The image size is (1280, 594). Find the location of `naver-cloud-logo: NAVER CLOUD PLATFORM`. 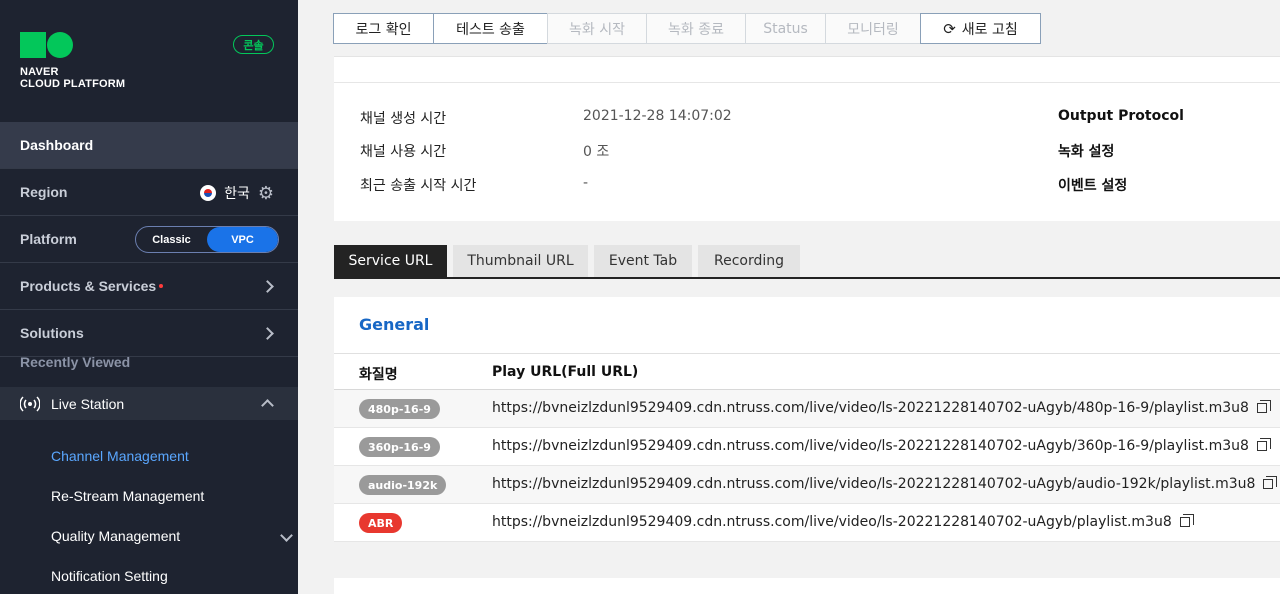

naver-cloud-logo: NAVER CLOUD PLATFORM is located at coordinates (72, 61).